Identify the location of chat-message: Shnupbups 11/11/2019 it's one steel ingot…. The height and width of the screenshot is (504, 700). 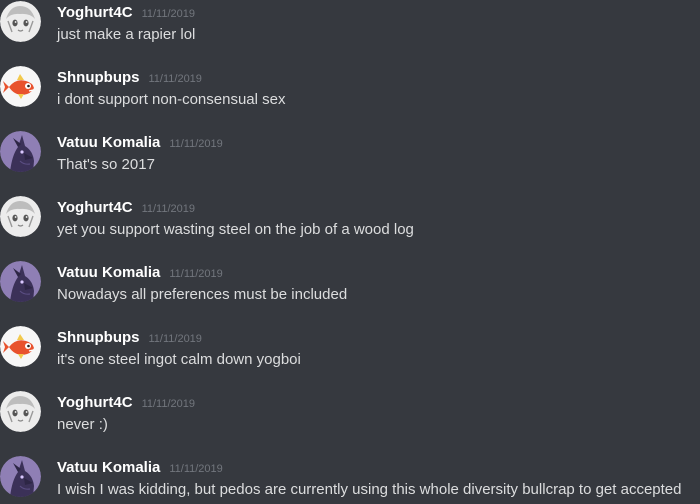
(350, 356).